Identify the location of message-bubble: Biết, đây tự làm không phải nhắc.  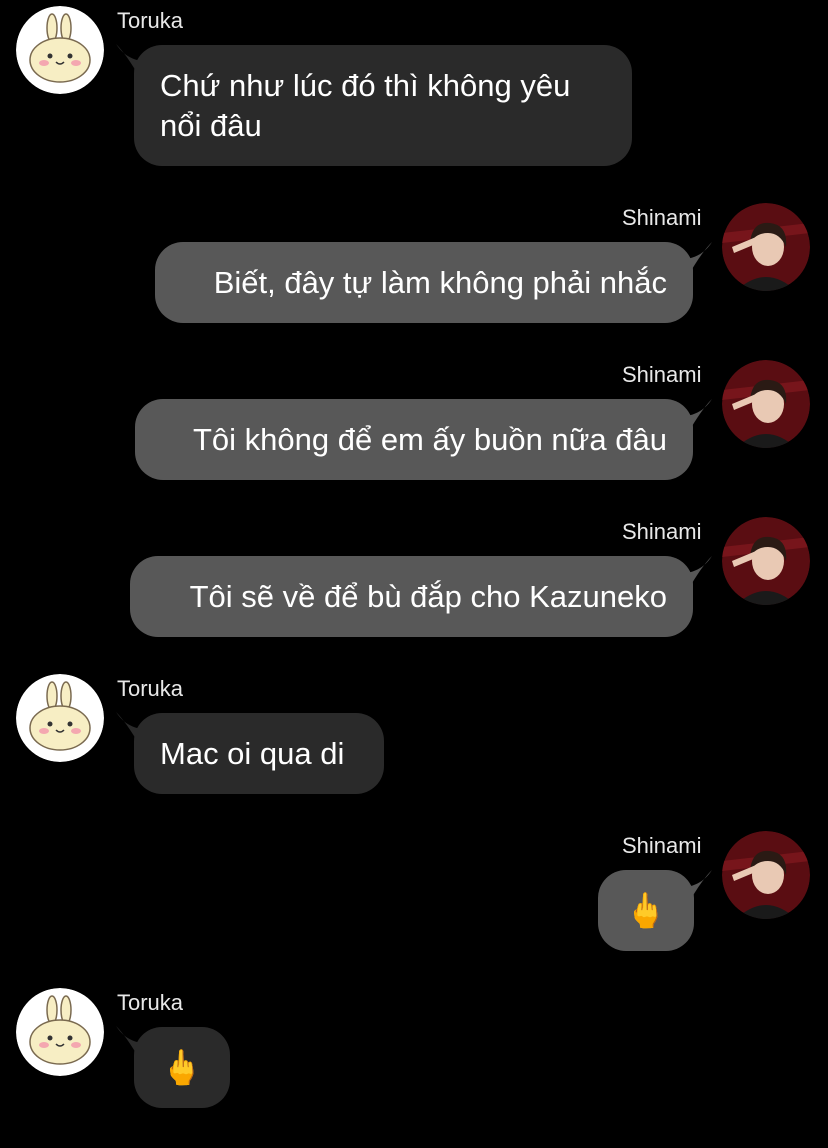
(424, 282).